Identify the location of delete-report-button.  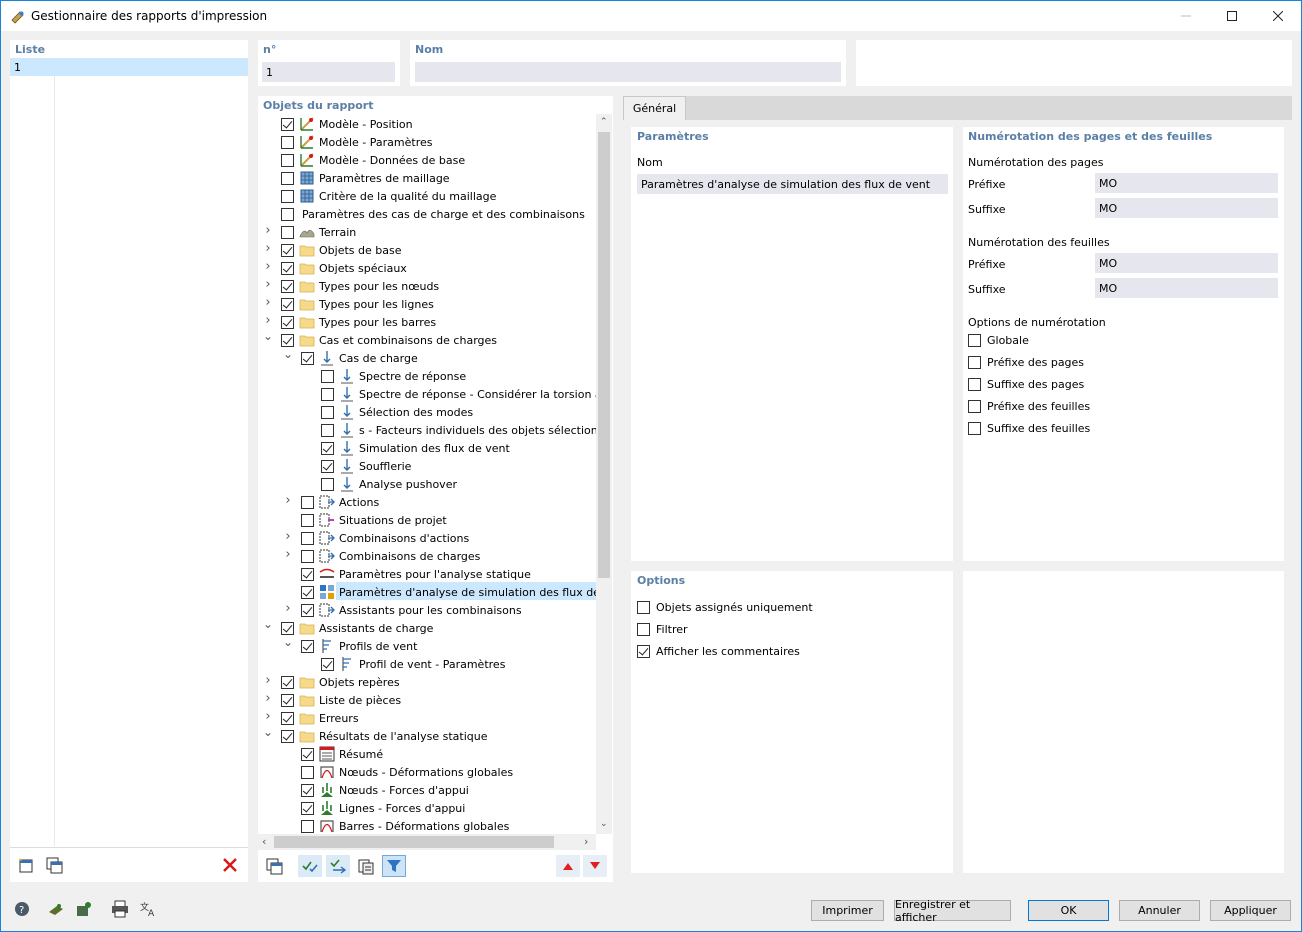
(230, 865).